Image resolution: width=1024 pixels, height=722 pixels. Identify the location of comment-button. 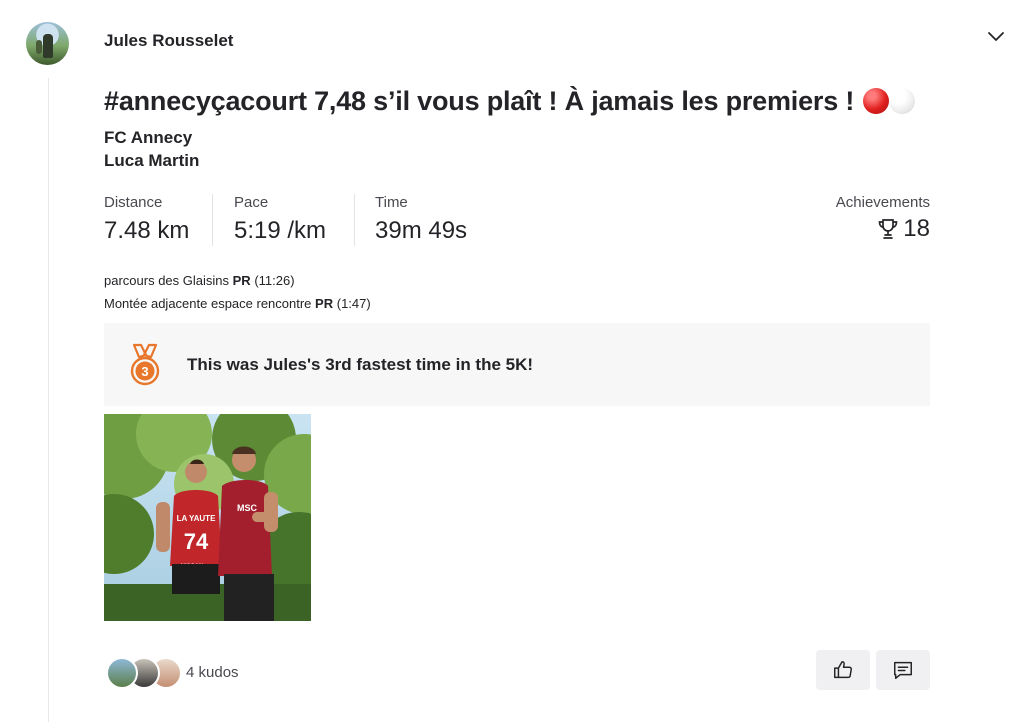
(903, 670).